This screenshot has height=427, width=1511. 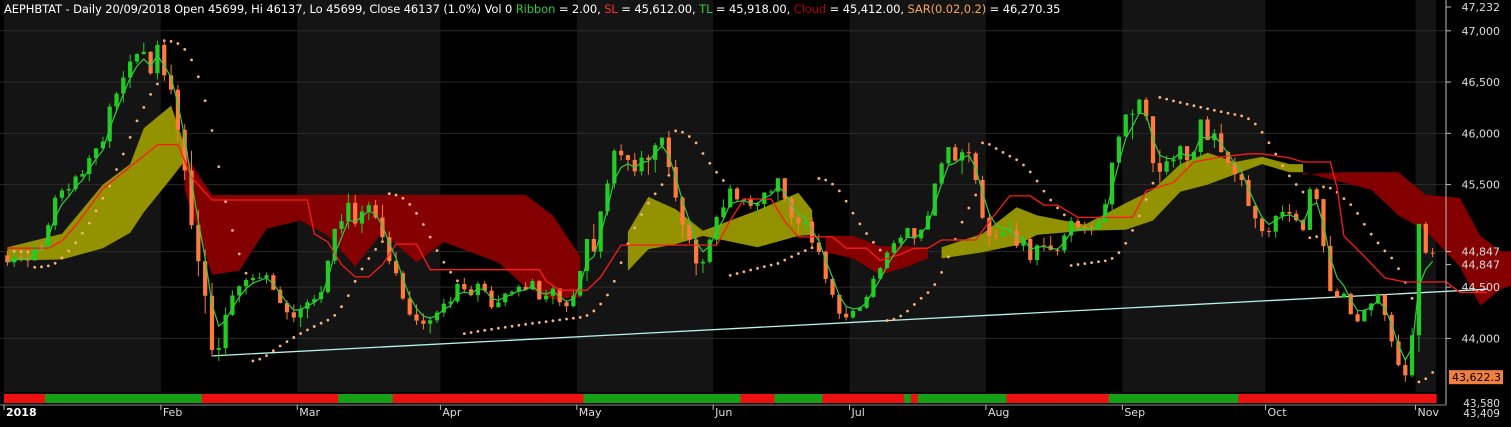 I want to click on x-month-label: Mar, so click(x=309, y=412).